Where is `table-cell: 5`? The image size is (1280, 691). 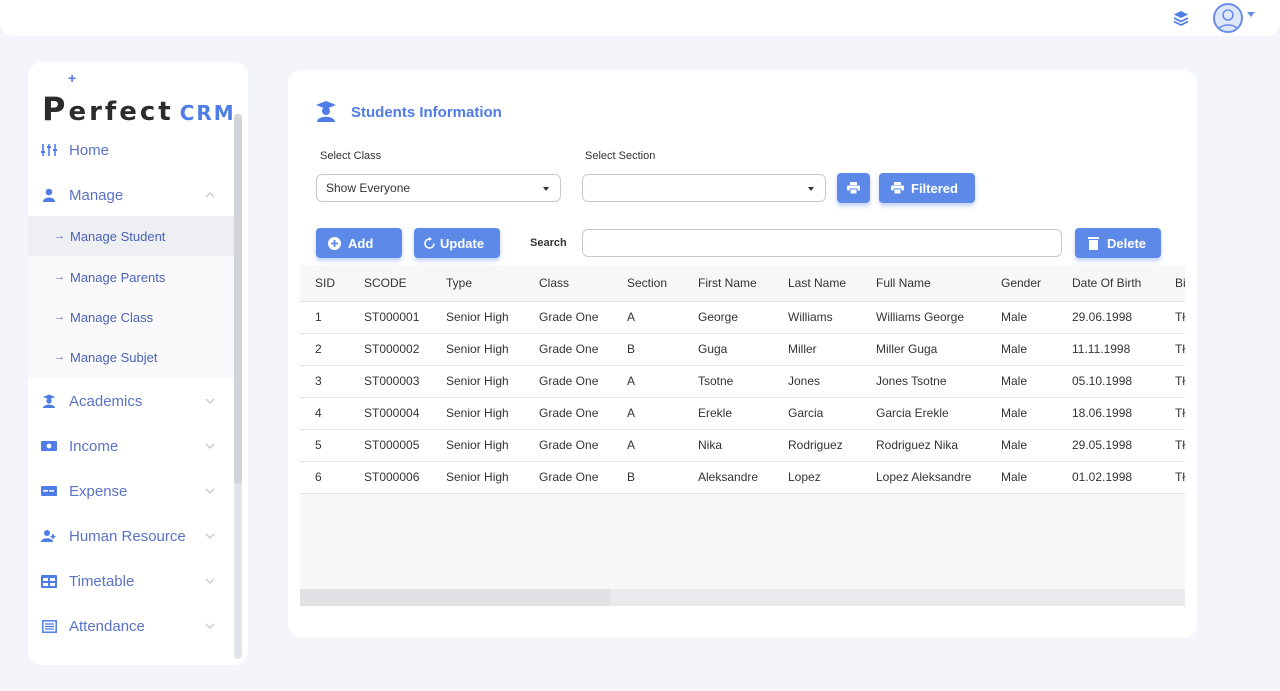
table-cell: 5 is located at coordinates (324, 444).